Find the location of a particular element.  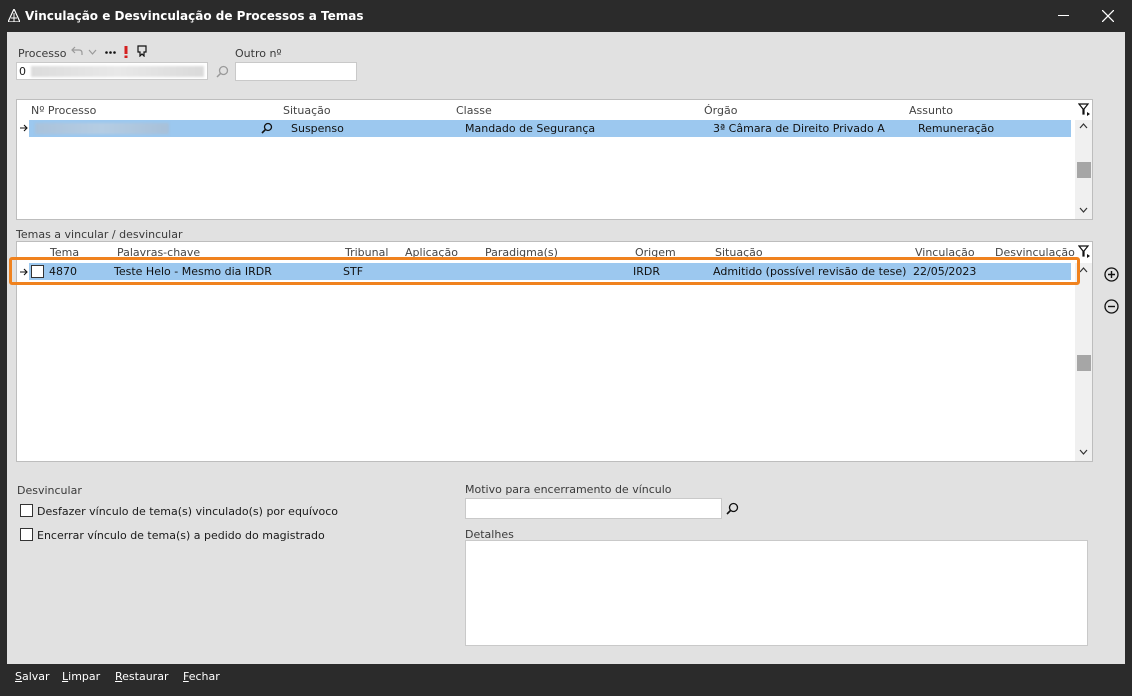

encerrar-vinculo-checkbox is located at coordinates (26, 534).